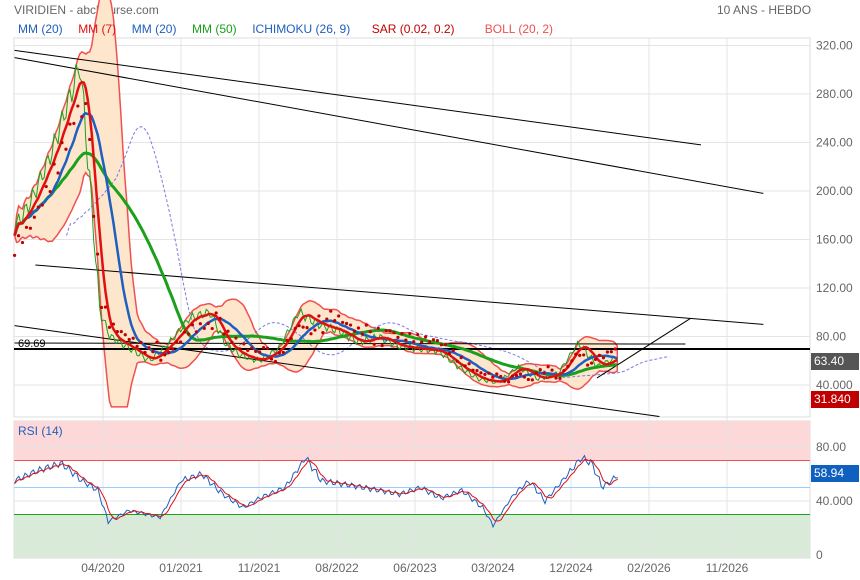 This screenshot has width=860, height=580. I want to click on x-tick-label: 02/2026, so click(649, 568).